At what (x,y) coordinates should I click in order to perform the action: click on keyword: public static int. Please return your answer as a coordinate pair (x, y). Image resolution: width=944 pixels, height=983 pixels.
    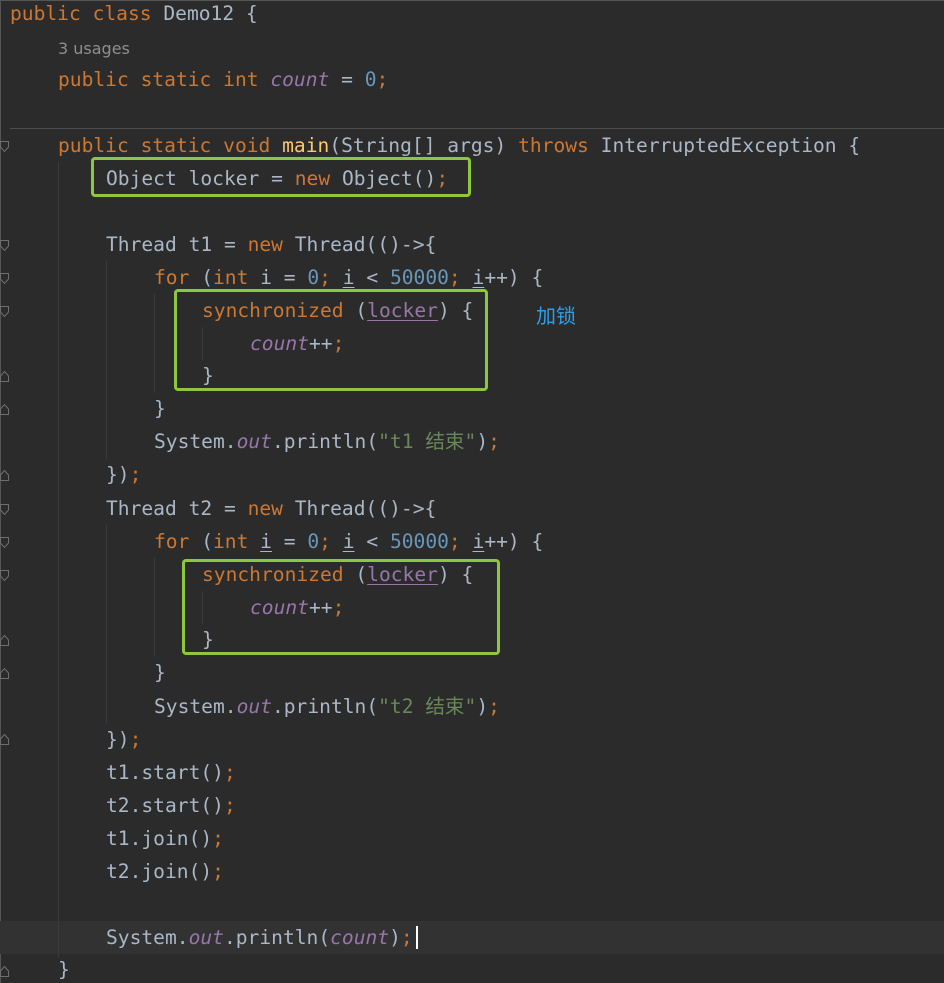
    Looking at the image, I should click on (164, 79).